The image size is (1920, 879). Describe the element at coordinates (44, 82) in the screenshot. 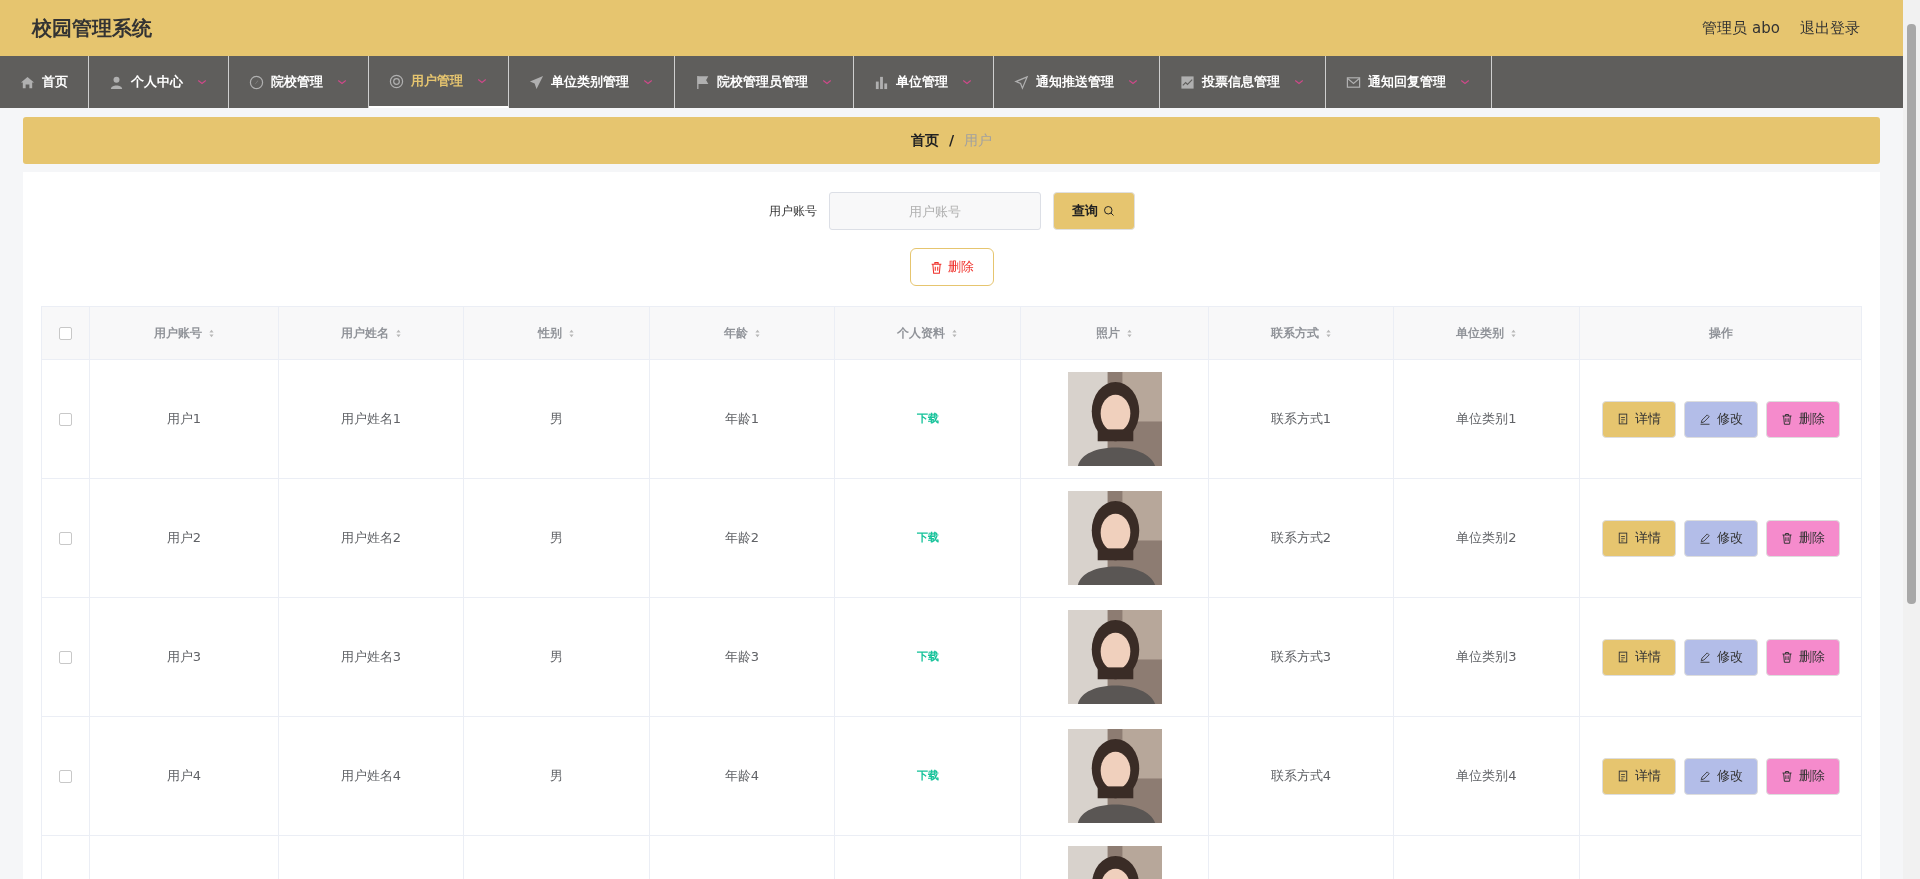

I see `nav-tab: 首页` at that location.